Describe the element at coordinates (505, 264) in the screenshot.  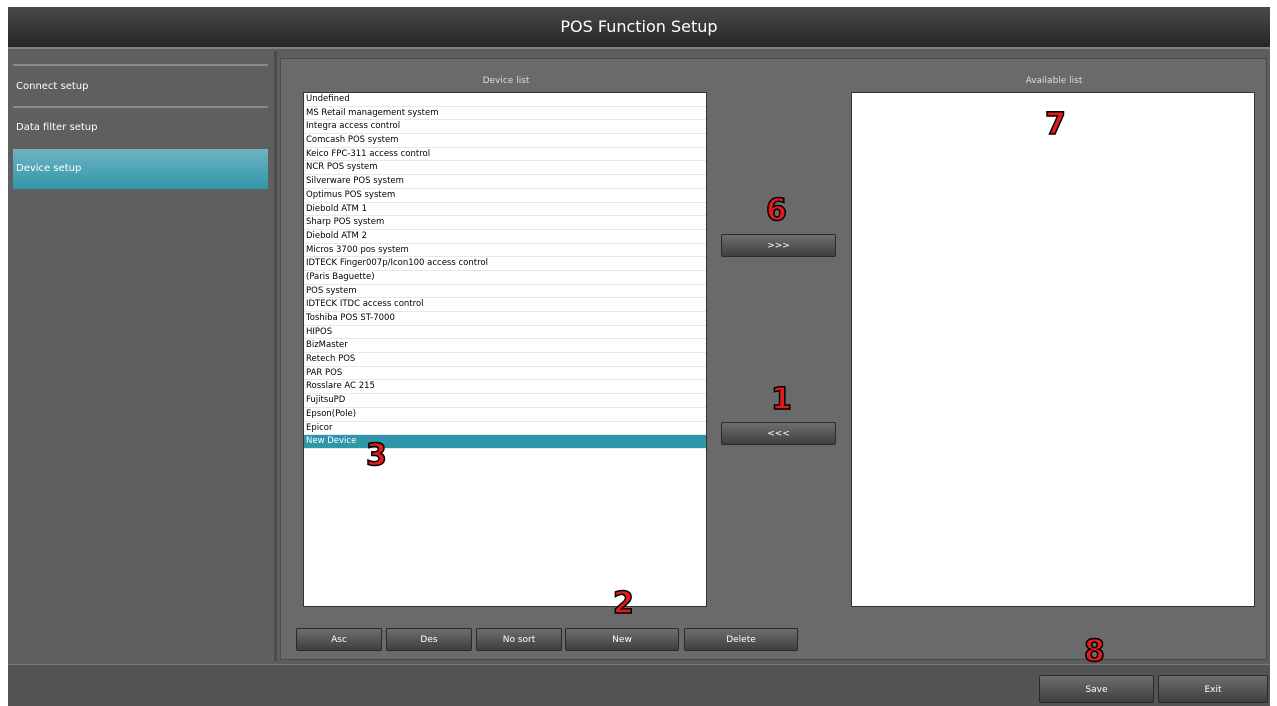
I see `device-list-item: IDTECK Finger007p/Icon100 access control` at that location.